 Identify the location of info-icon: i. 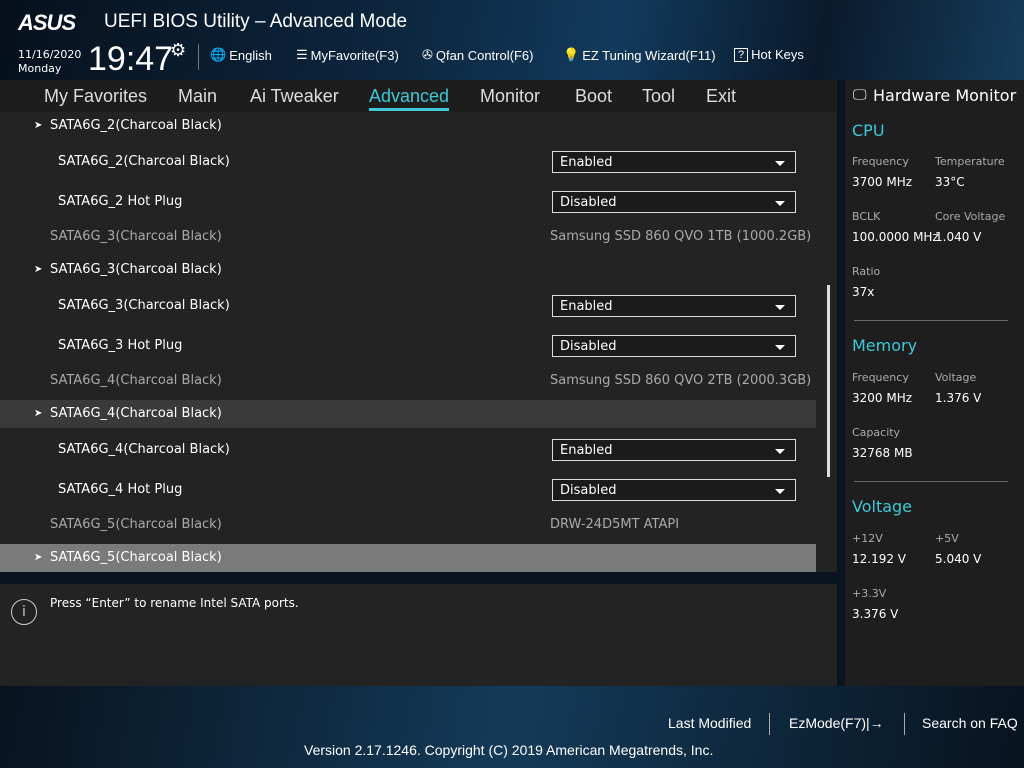
(24, 612).